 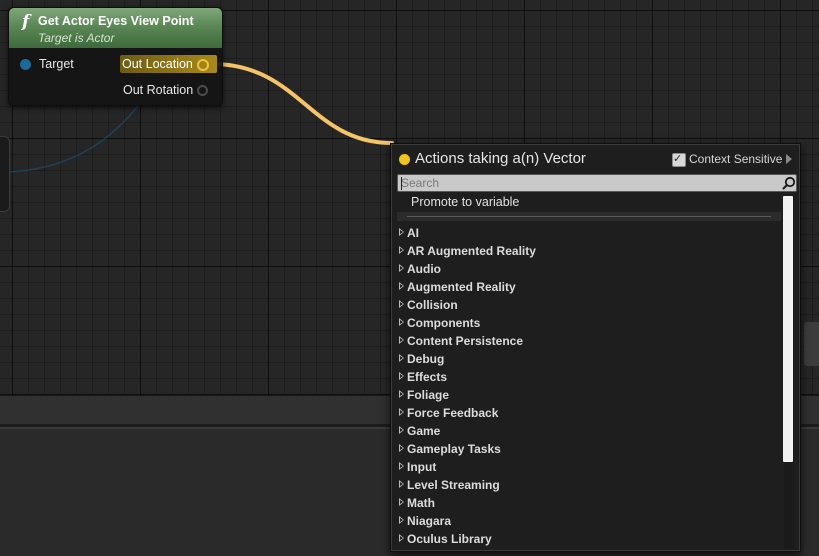 What do you see at coordinates (465, 341) in the screenshot?
I see `category-label: Content Persistence` at bounding box center [465, 341].